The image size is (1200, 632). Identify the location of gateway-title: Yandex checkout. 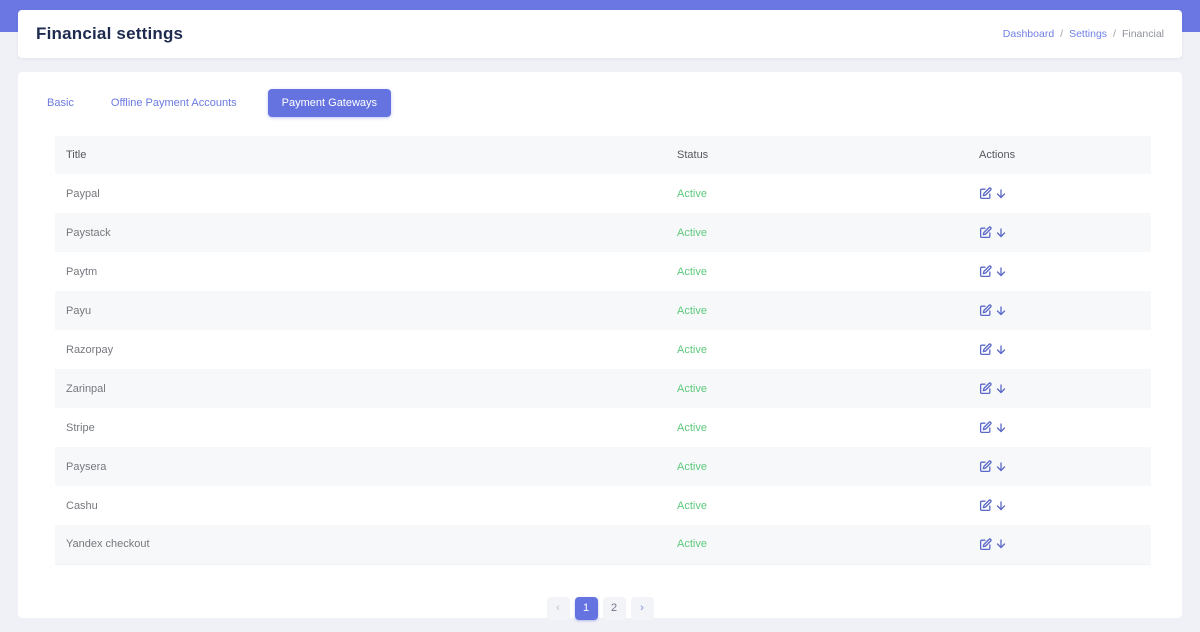
(108, 544).